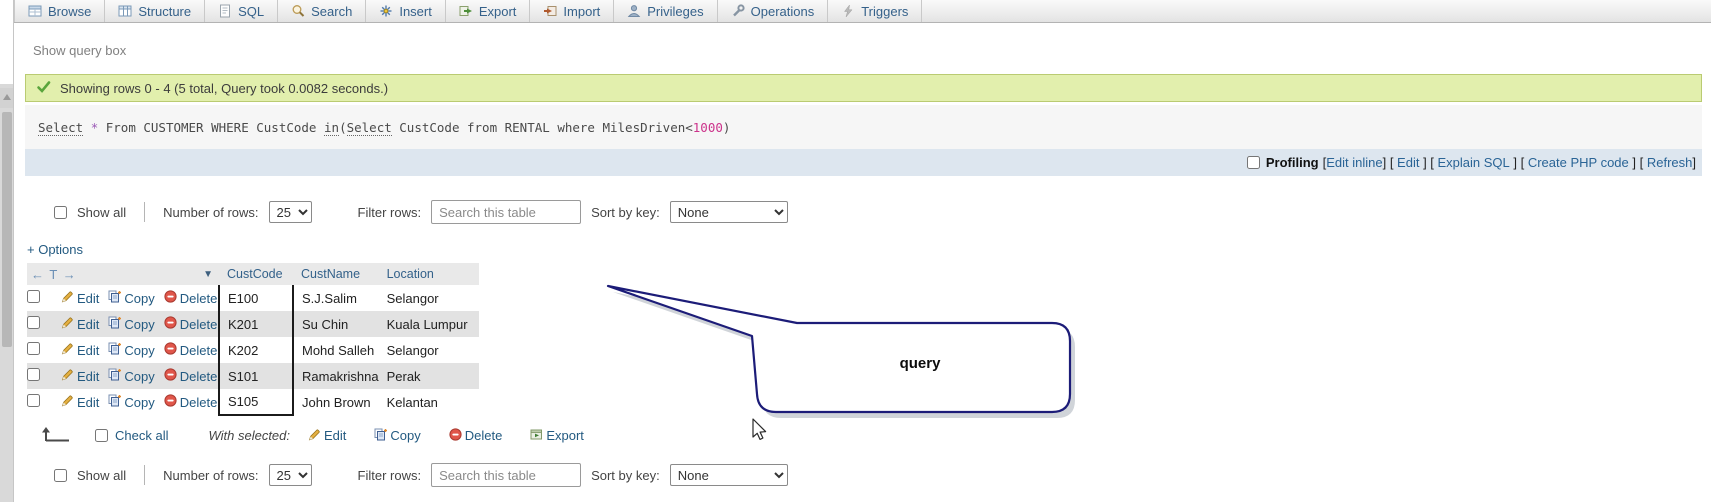 Image resolution: width=1711 pixels, height=502 pixels. Describe the element at coordinates (322, 11) in the screenshot. I see `tab-search: Search` at that location.